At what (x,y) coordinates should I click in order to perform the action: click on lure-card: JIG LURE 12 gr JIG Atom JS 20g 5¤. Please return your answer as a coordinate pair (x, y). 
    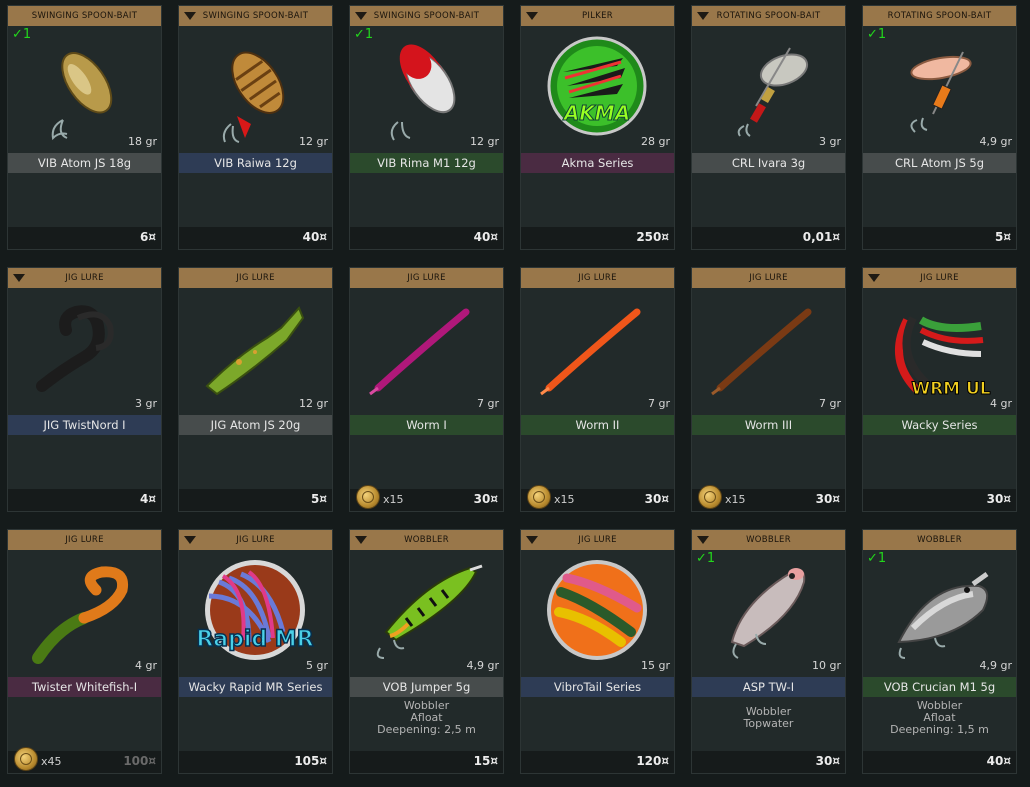
    Looking at the image, I should click on (255, 389).